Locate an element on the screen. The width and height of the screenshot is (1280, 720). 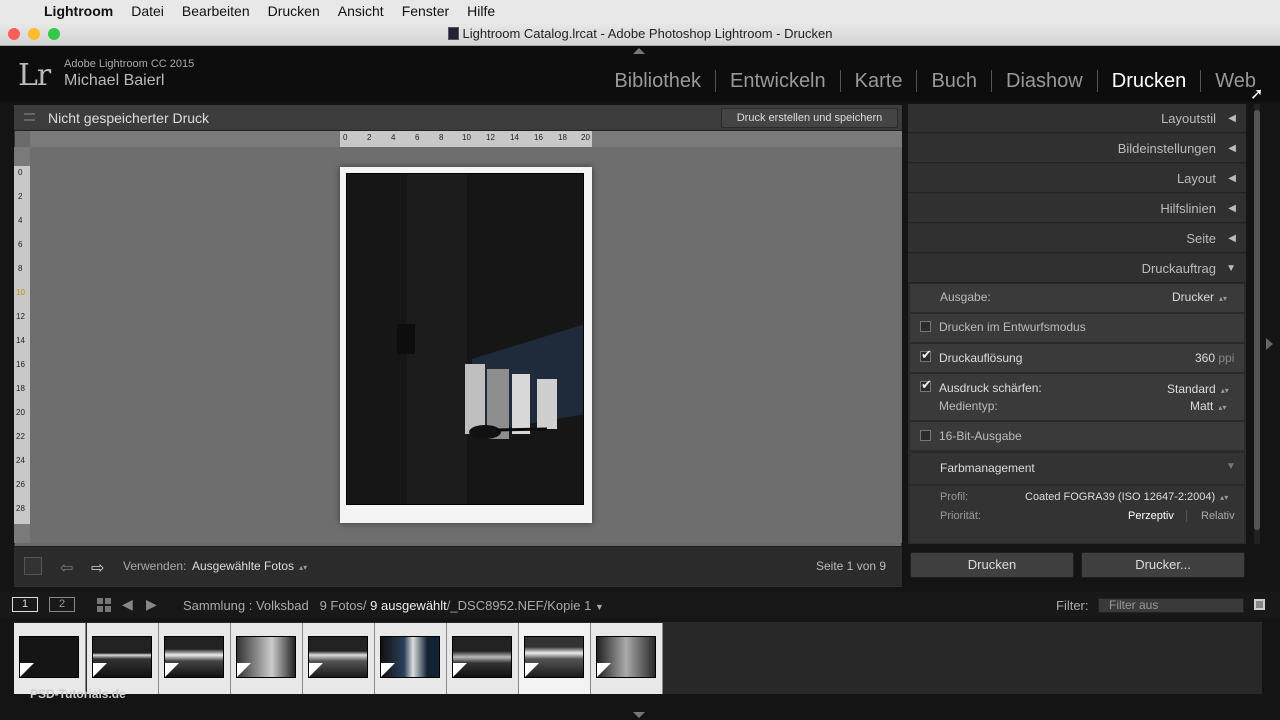
collapse-arrow-icon: ◀ is located at coordinates (1232, 208).